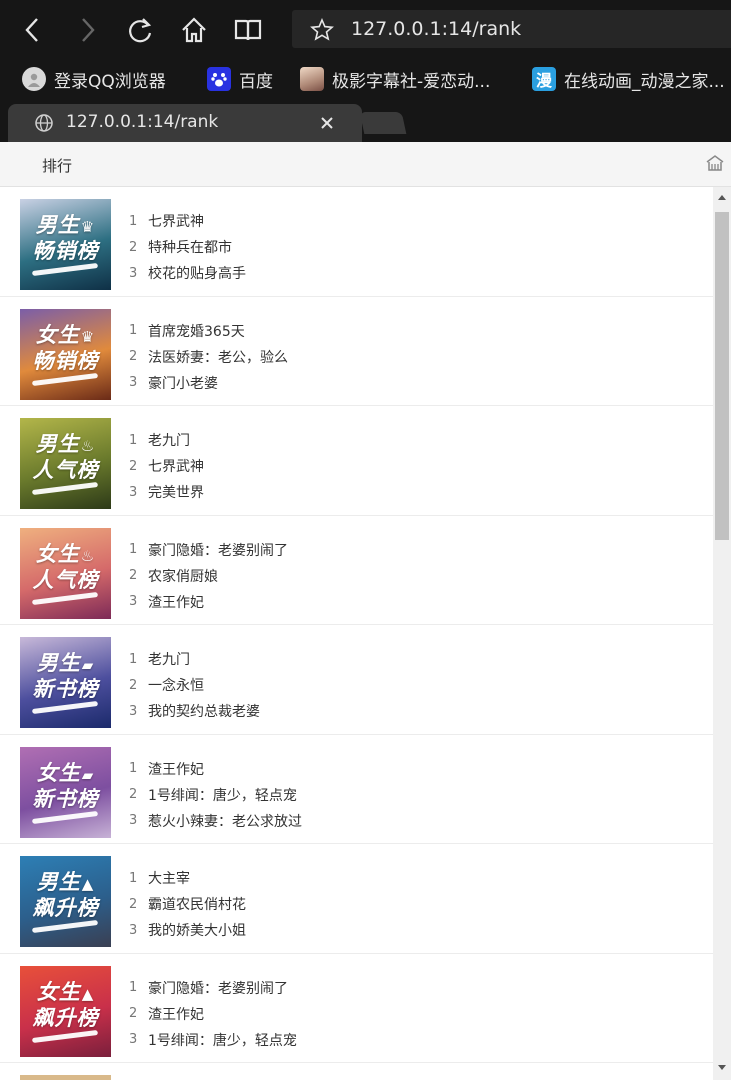 The height and width of the screenshot is (1080, 731). What do you see at coordinates (185, 123) in the screenshot?
I see `tab-rank: 127.0.0.1:14/rank` at bounding box center [185, 123].